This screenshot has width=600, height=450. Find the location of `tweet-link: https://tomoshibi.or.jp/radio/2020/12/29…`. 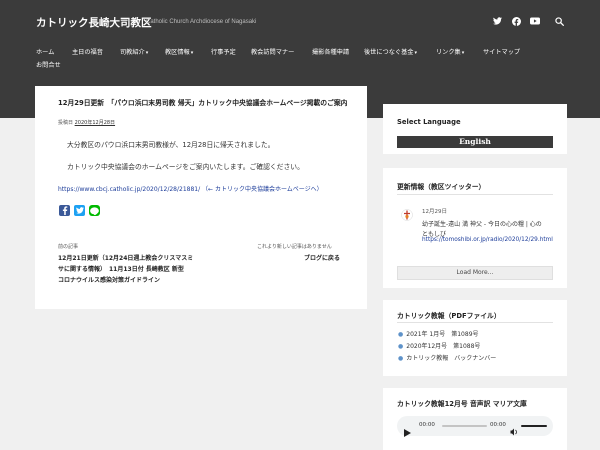

tweet-link: https://tomoshibi.or.jp/radio/2020/12/29… is located at coordinates (487, 240).